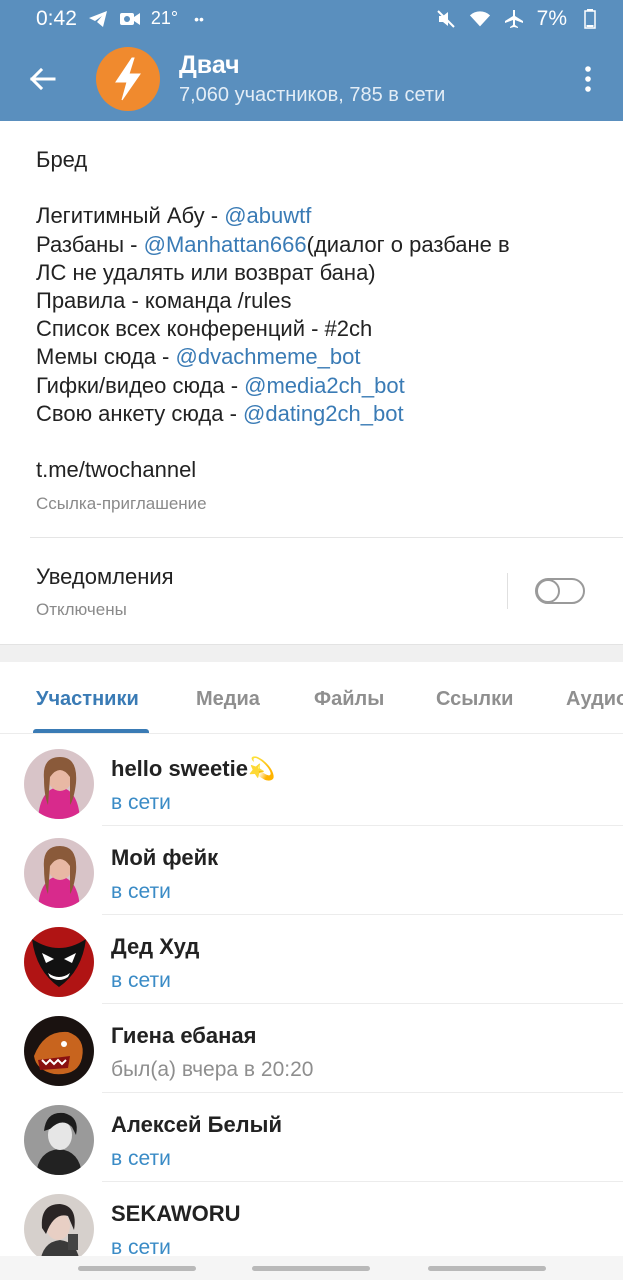 The width and height of the screenshot is (623, 1280). Describe the element at coordinates (261, 768) in the screenshot. I see `emoji-dizzy: 💫` at that location.